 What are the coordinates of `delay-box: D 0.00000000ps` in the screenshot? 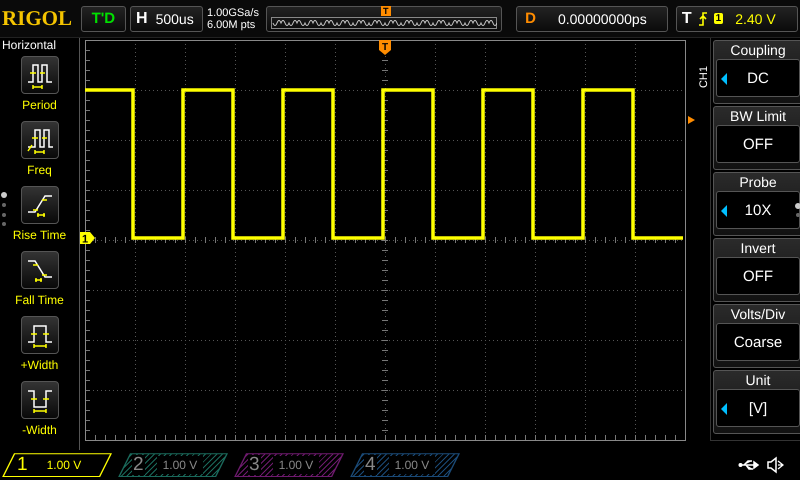 It's located at (592, 19).